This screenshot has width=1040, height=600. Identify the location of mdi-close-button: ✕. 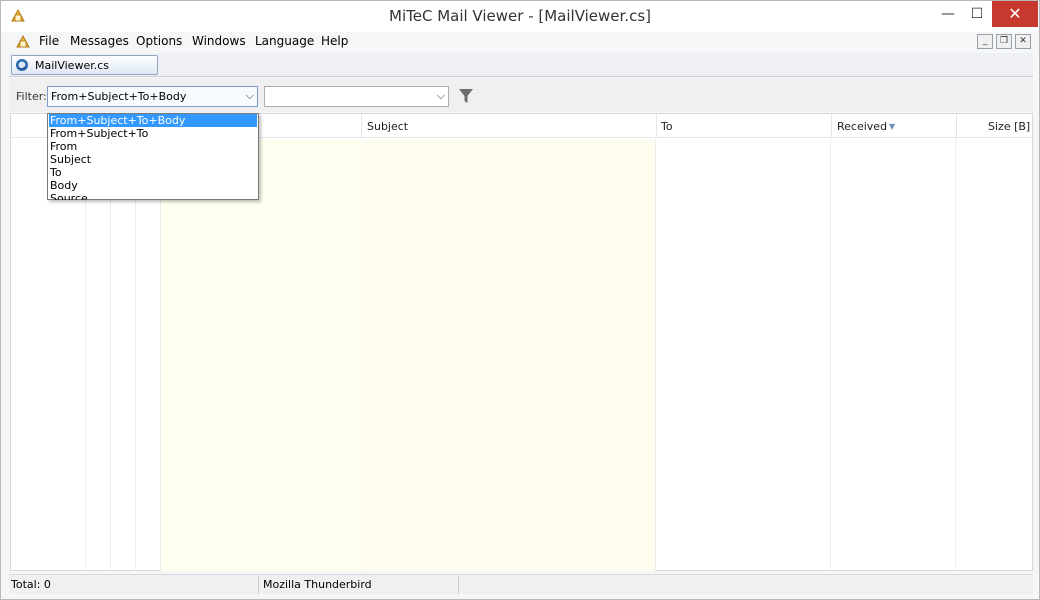
(1023, 41).